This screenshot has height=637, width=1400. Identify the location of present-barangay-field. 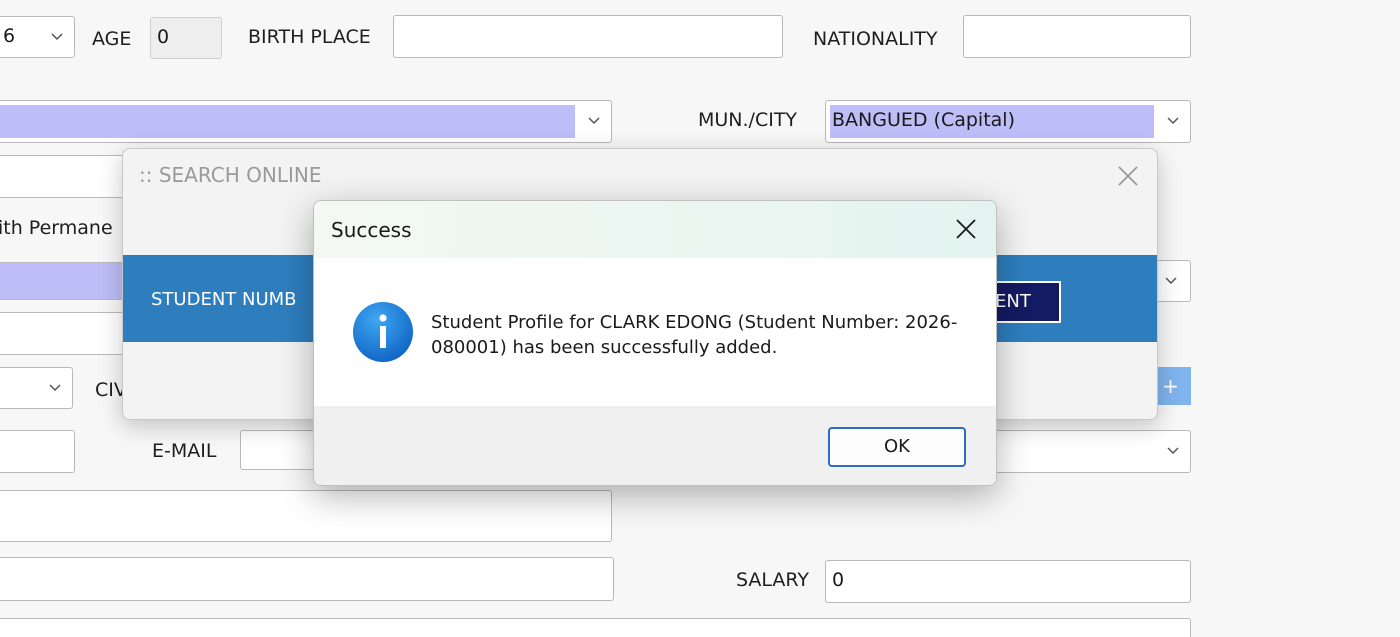
(65, 333).